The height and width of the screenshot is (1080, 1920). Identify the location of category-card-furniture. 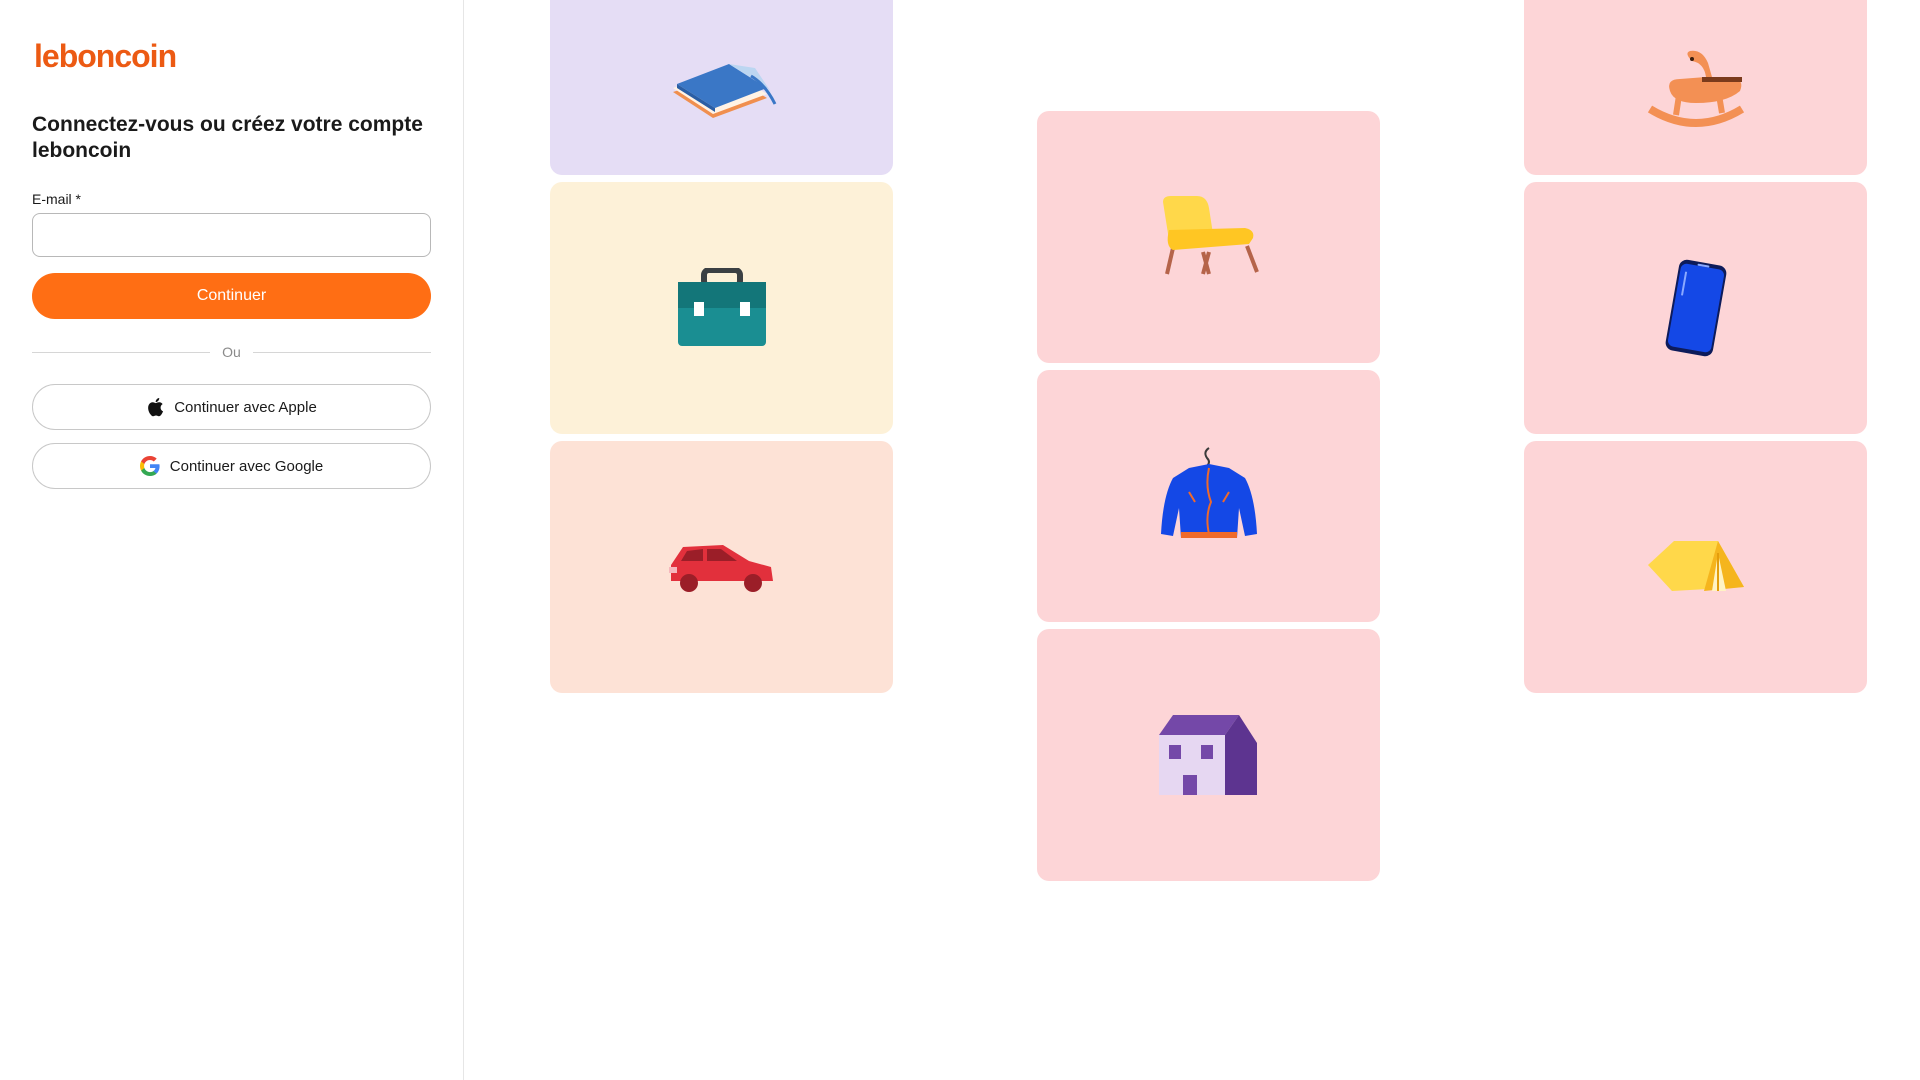
(1208, 237).